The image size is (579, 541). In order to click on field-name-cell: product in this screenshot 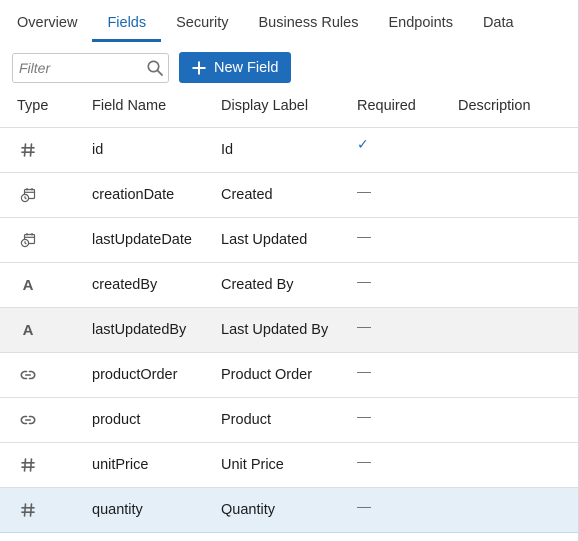, I will do `click(154, 420)`.